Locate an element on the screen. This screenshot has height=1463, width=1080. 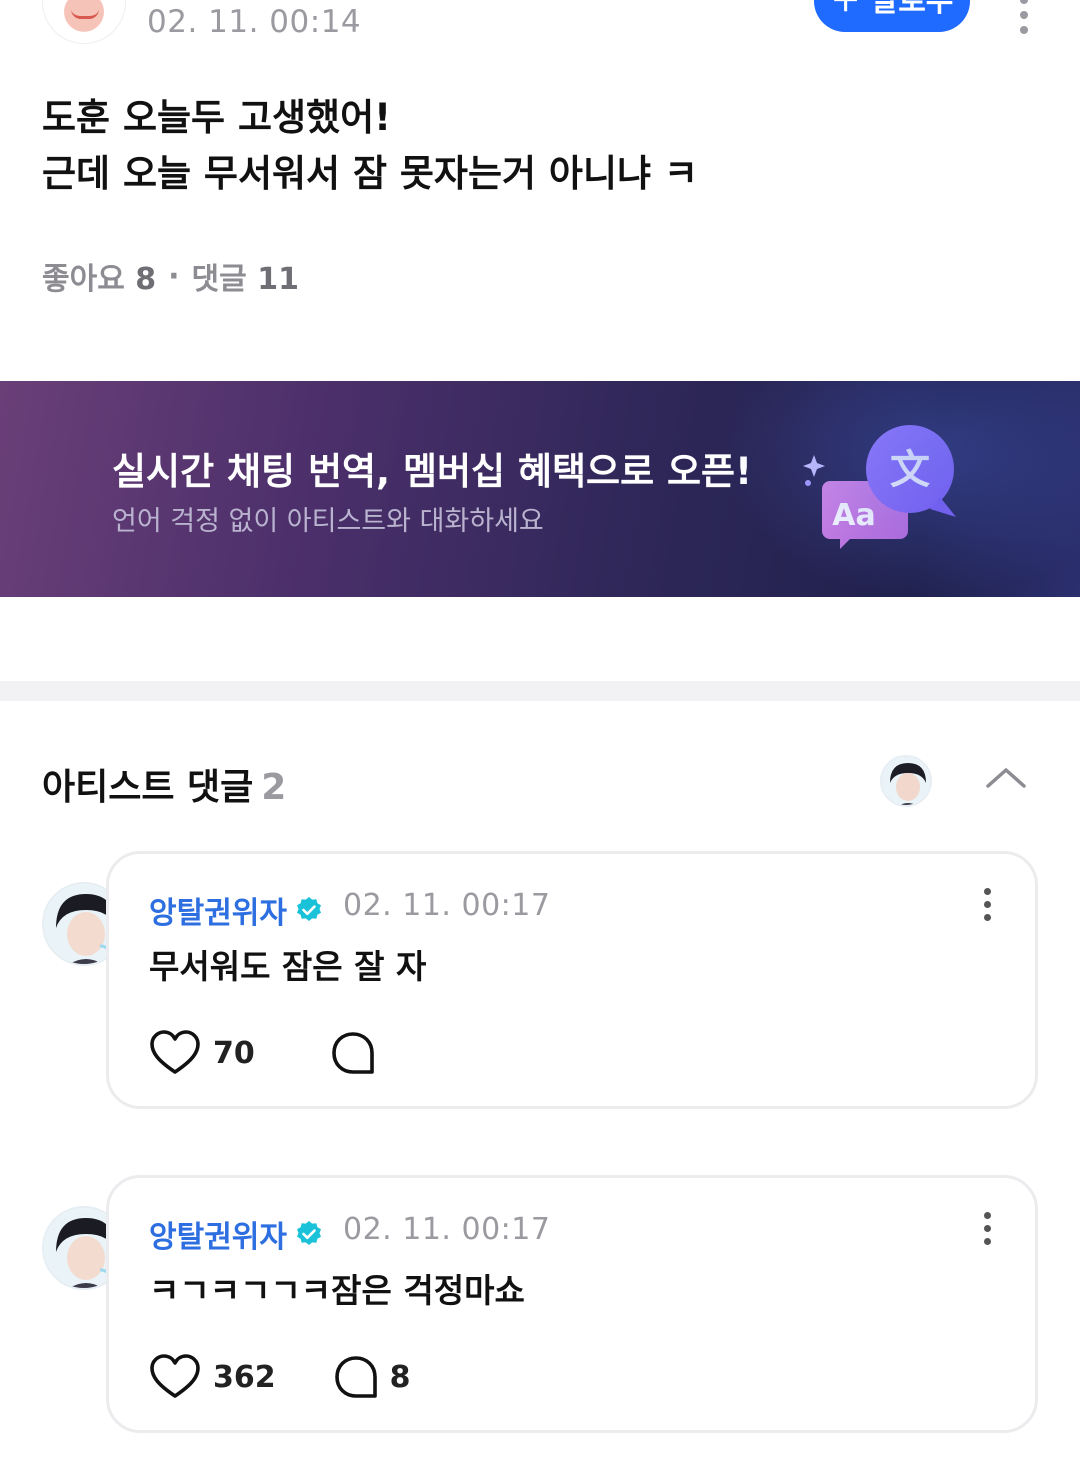
likes-stat: 좋아요 8 is located at coordinates (99, 276).